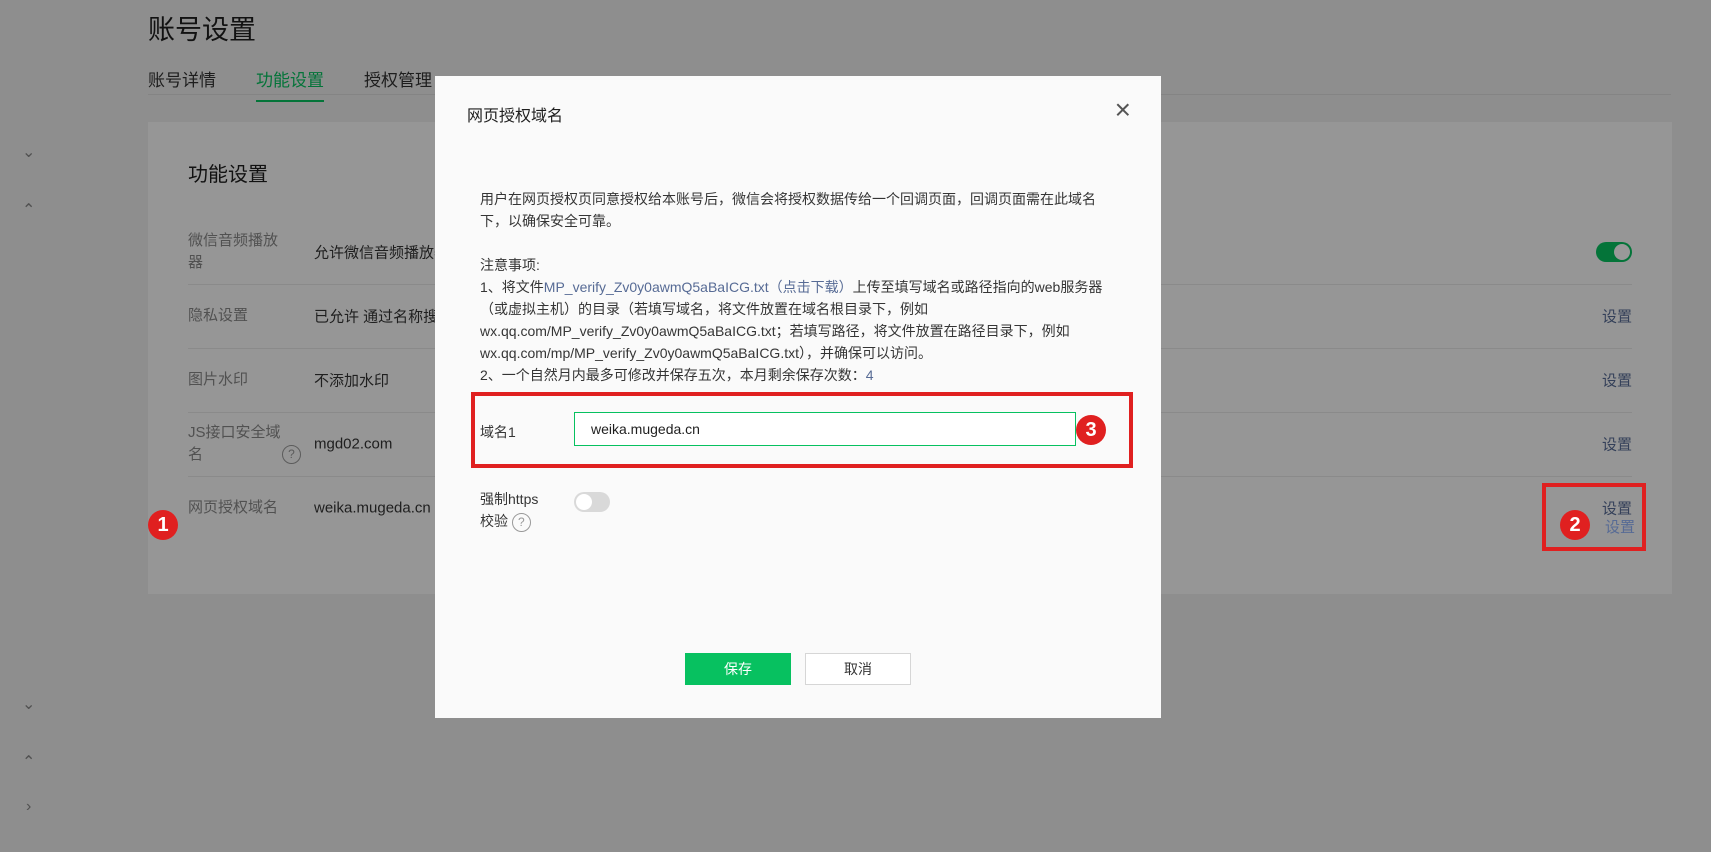 The image size is (1711, 852). Describe the element at coordinates (1091, 430) in the screenshot. I see `step-marker-3: 3` at that location.